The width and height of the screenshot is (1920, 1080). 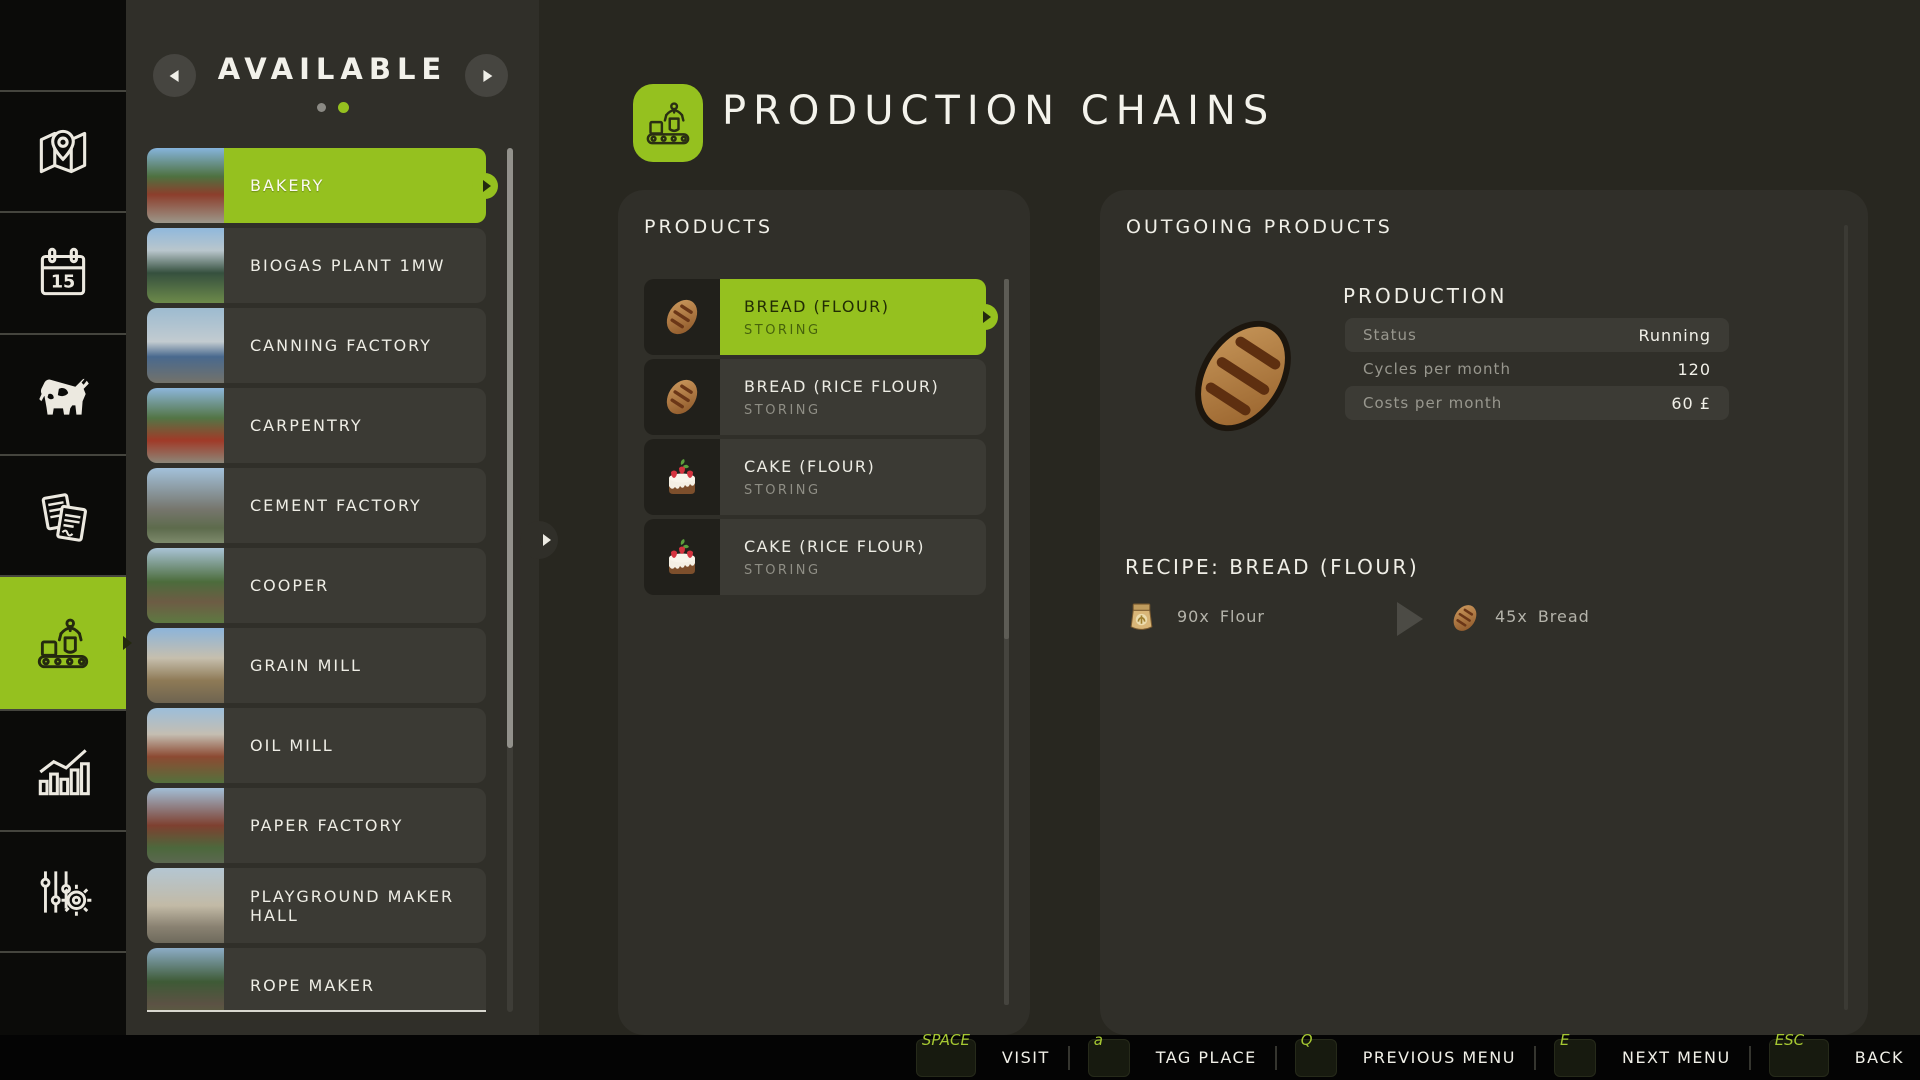 I want to click on products-scrollbar, so click(x=1006, y=642).